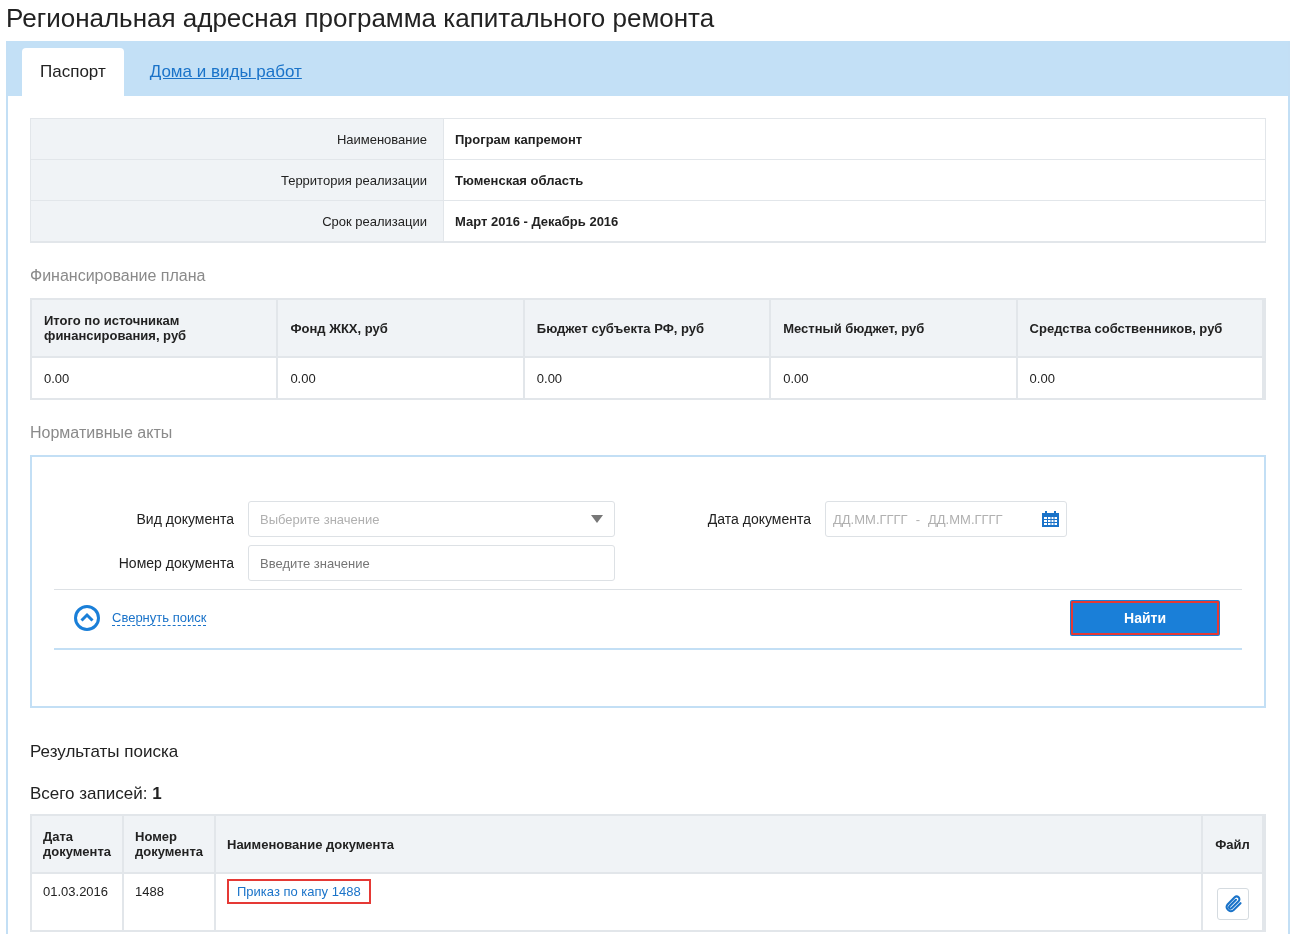 This screenshot has height=934, width=1296. What do you see at coordinates (105, 752) in the screenshot?
I see `section-heading: Результаты поиска` at bounding box center [105, 752].